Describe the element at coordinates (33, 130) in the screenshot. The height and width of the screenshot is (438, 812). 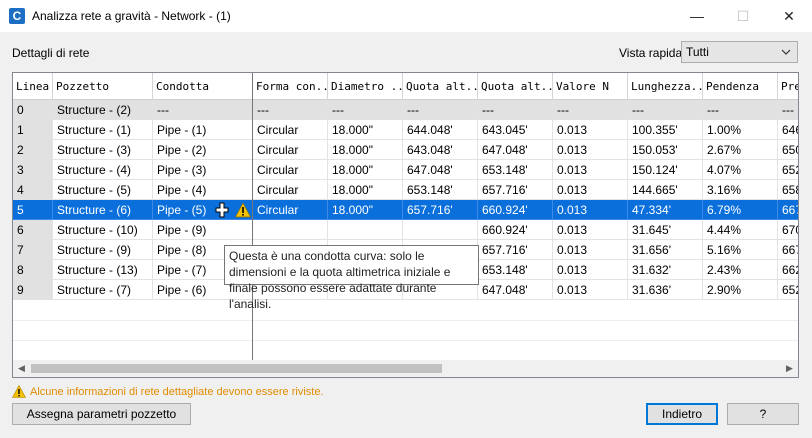
I see `cell-linea: 1` at that location.